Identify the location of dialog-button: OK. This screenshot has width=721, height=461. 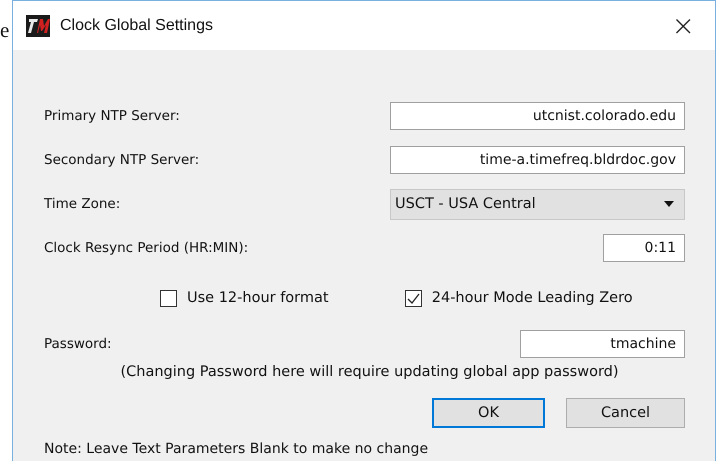
(488, 413).